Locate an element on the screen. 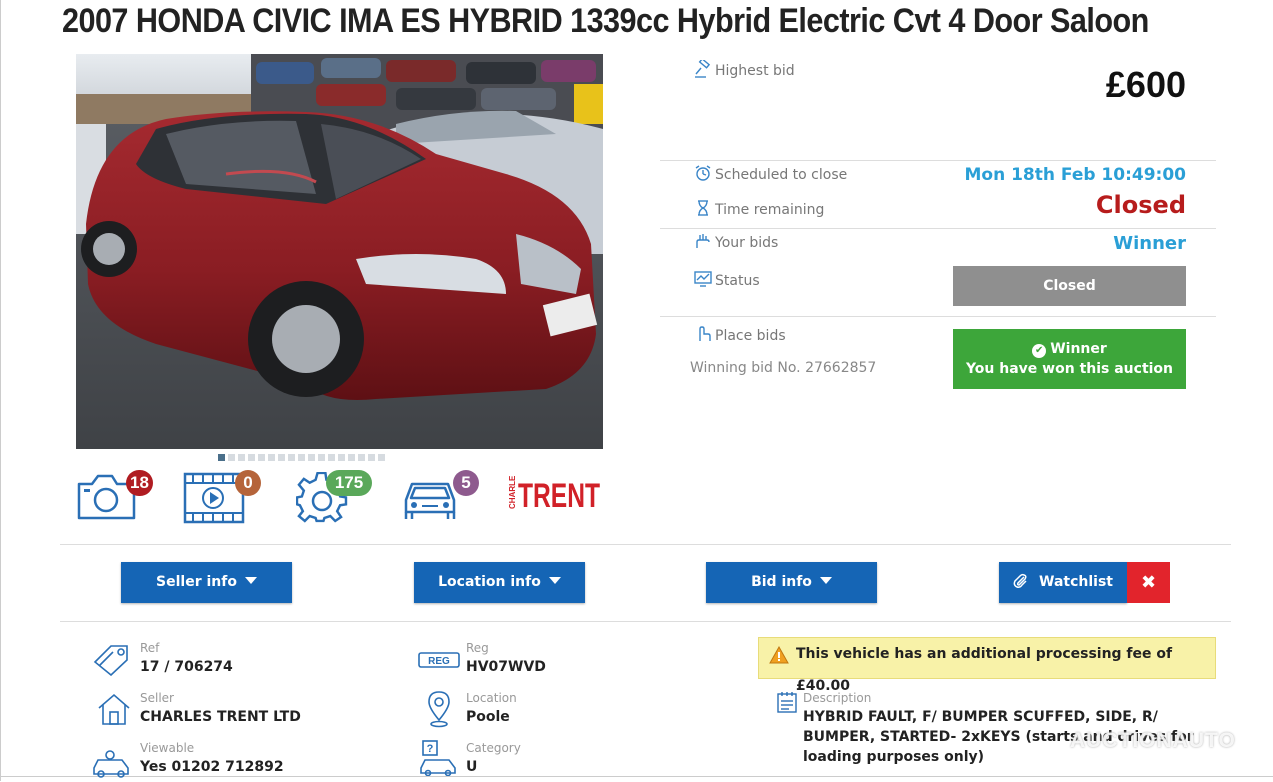 Image resolution: width=1273 pixels, height=782 pixels. ref-label: Ref is located at coordinates (150, 648).